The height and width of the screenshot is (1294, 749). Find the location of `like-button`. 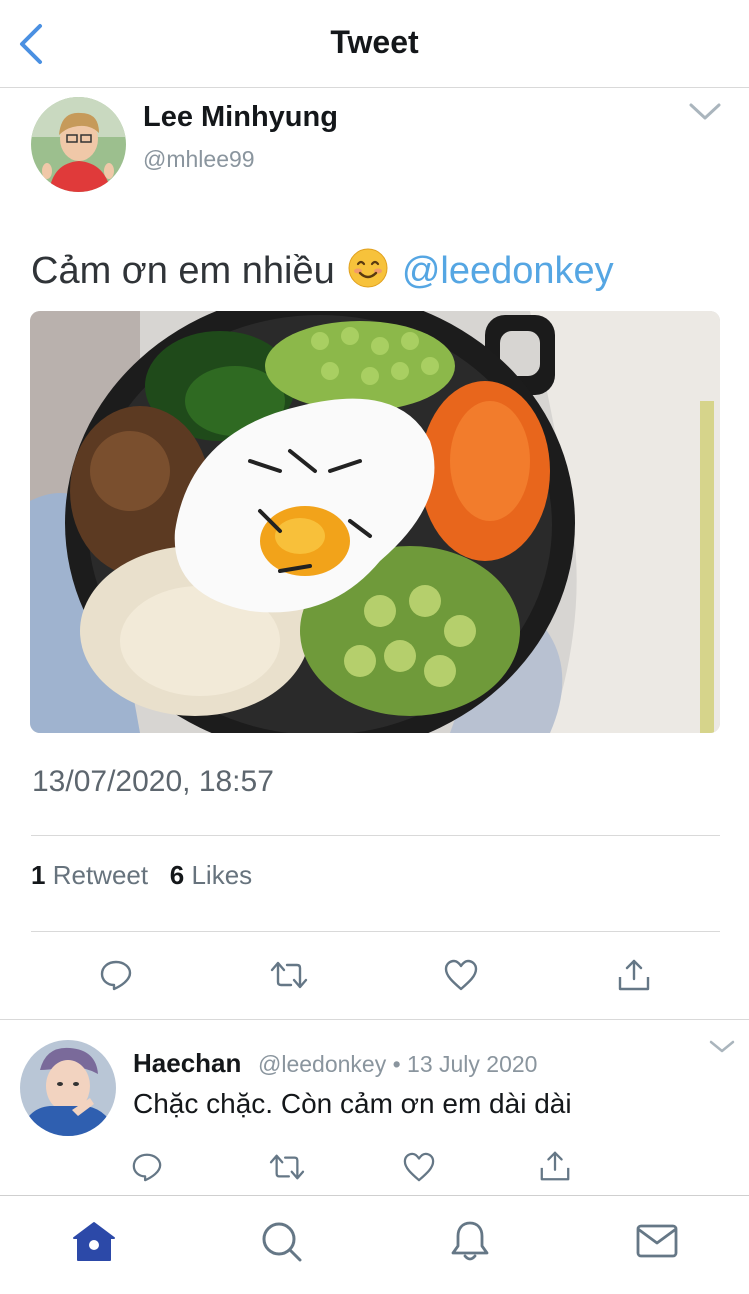

like-button is located at coordinates (461, 975).